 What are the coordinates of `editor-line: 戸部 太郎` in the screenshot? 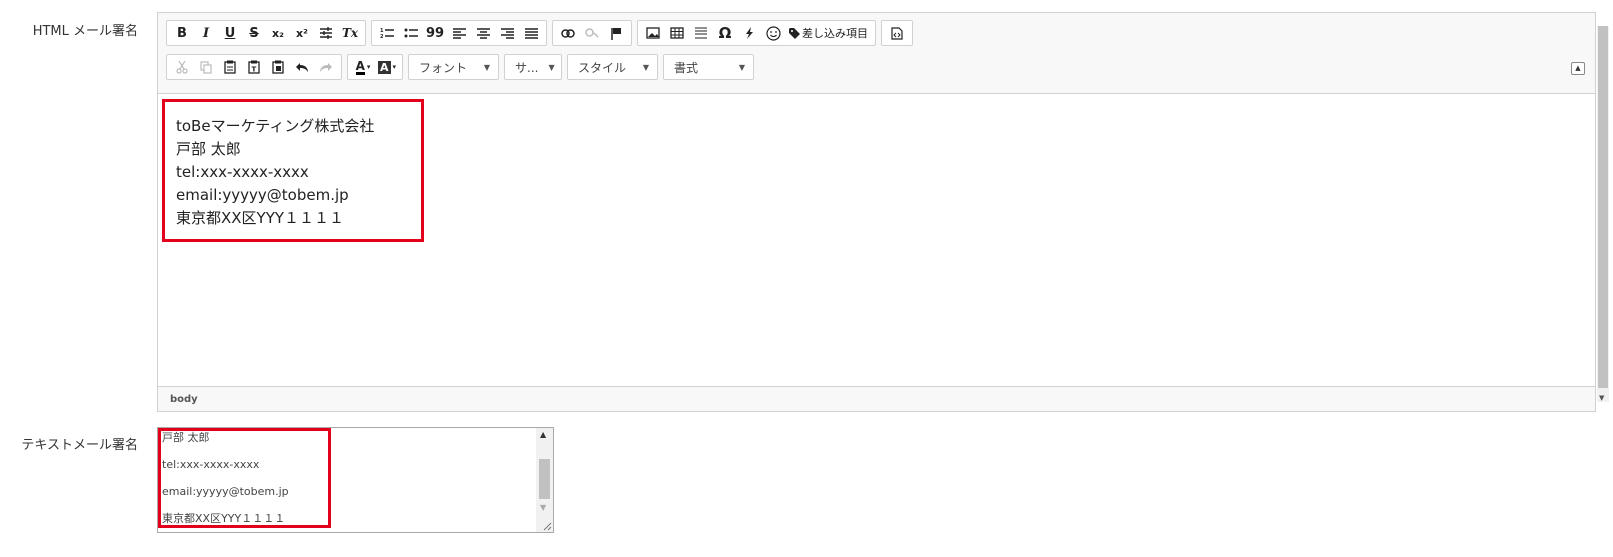 It's located at (208, 149).